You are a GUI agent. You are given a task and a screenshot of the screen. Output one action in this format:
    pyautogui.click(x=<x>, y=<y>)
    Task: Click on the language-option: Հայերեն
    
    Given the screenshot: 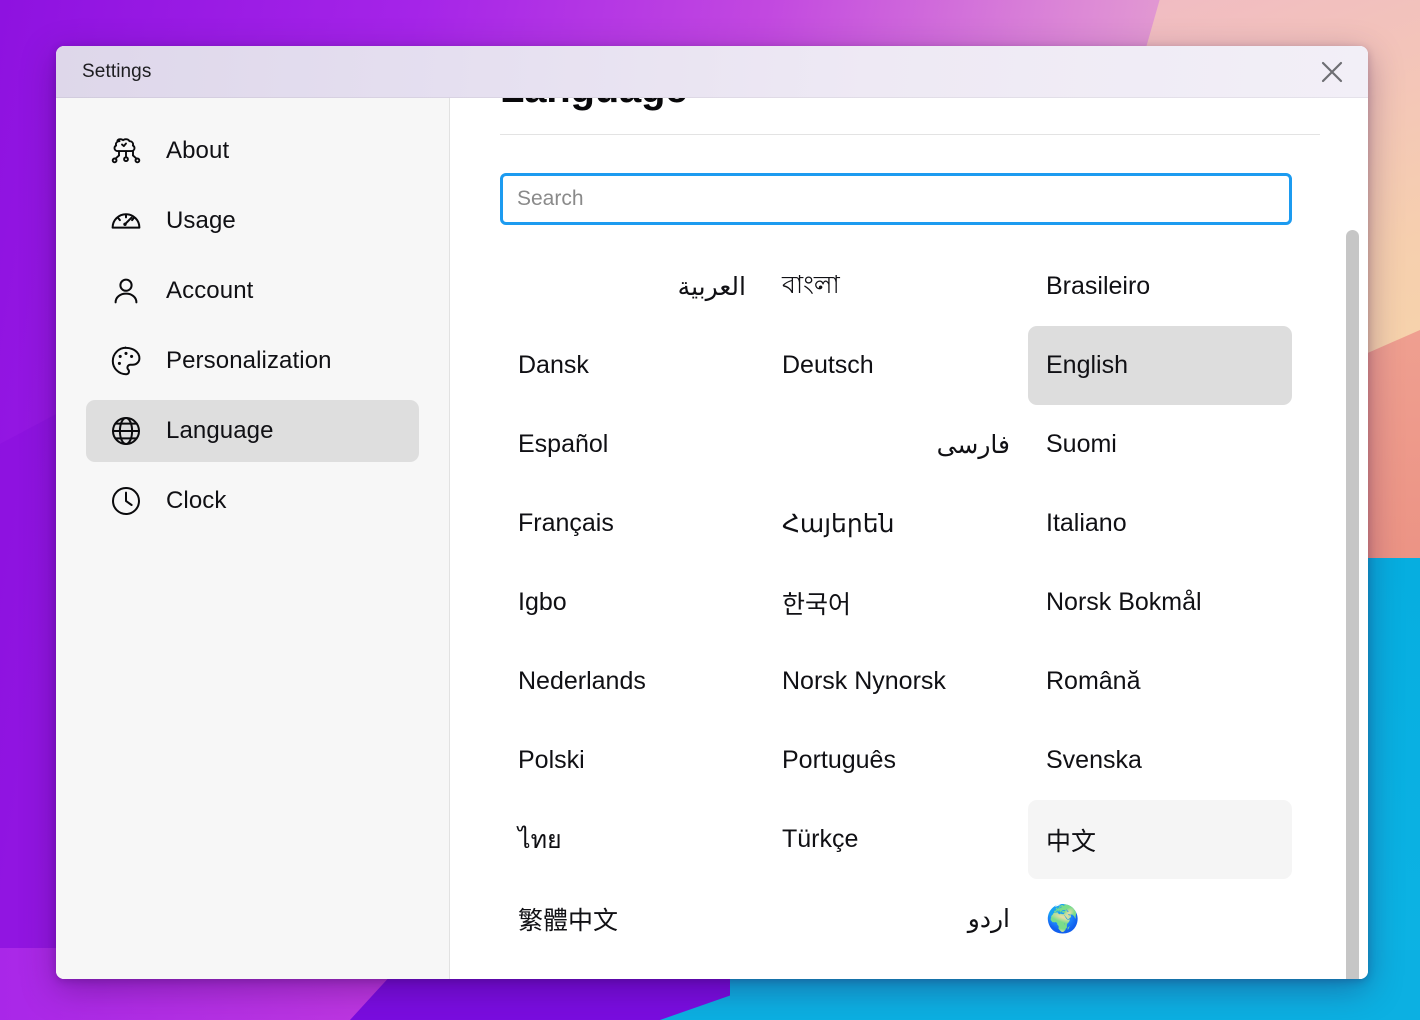 What is the action you would take?
    pyautogui.click(x=896, y=523)
    